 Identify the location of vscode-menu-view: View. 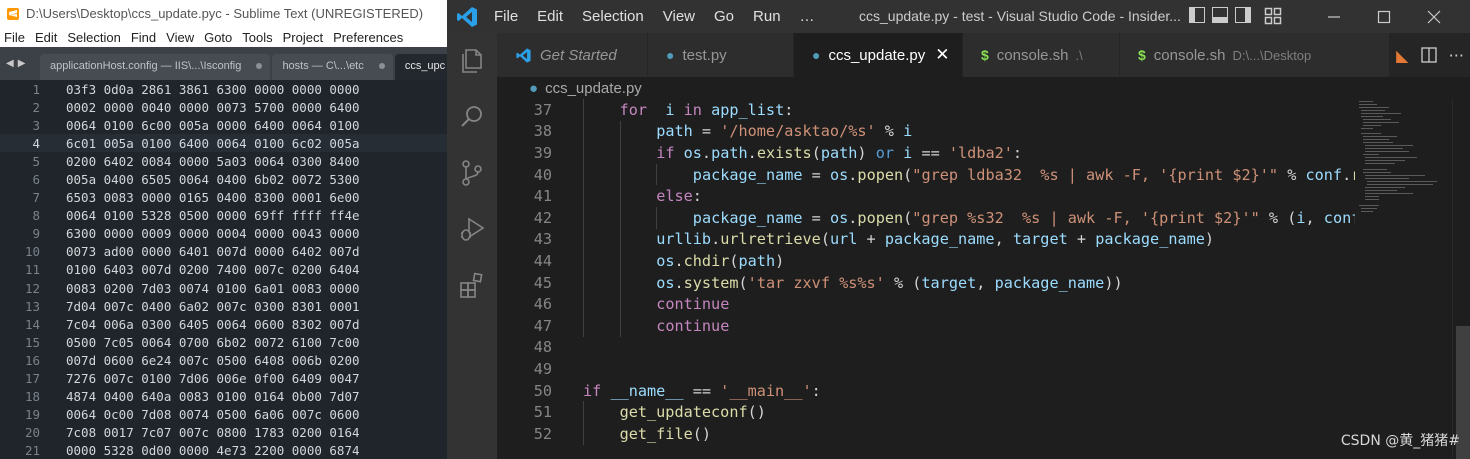
(679, 16).